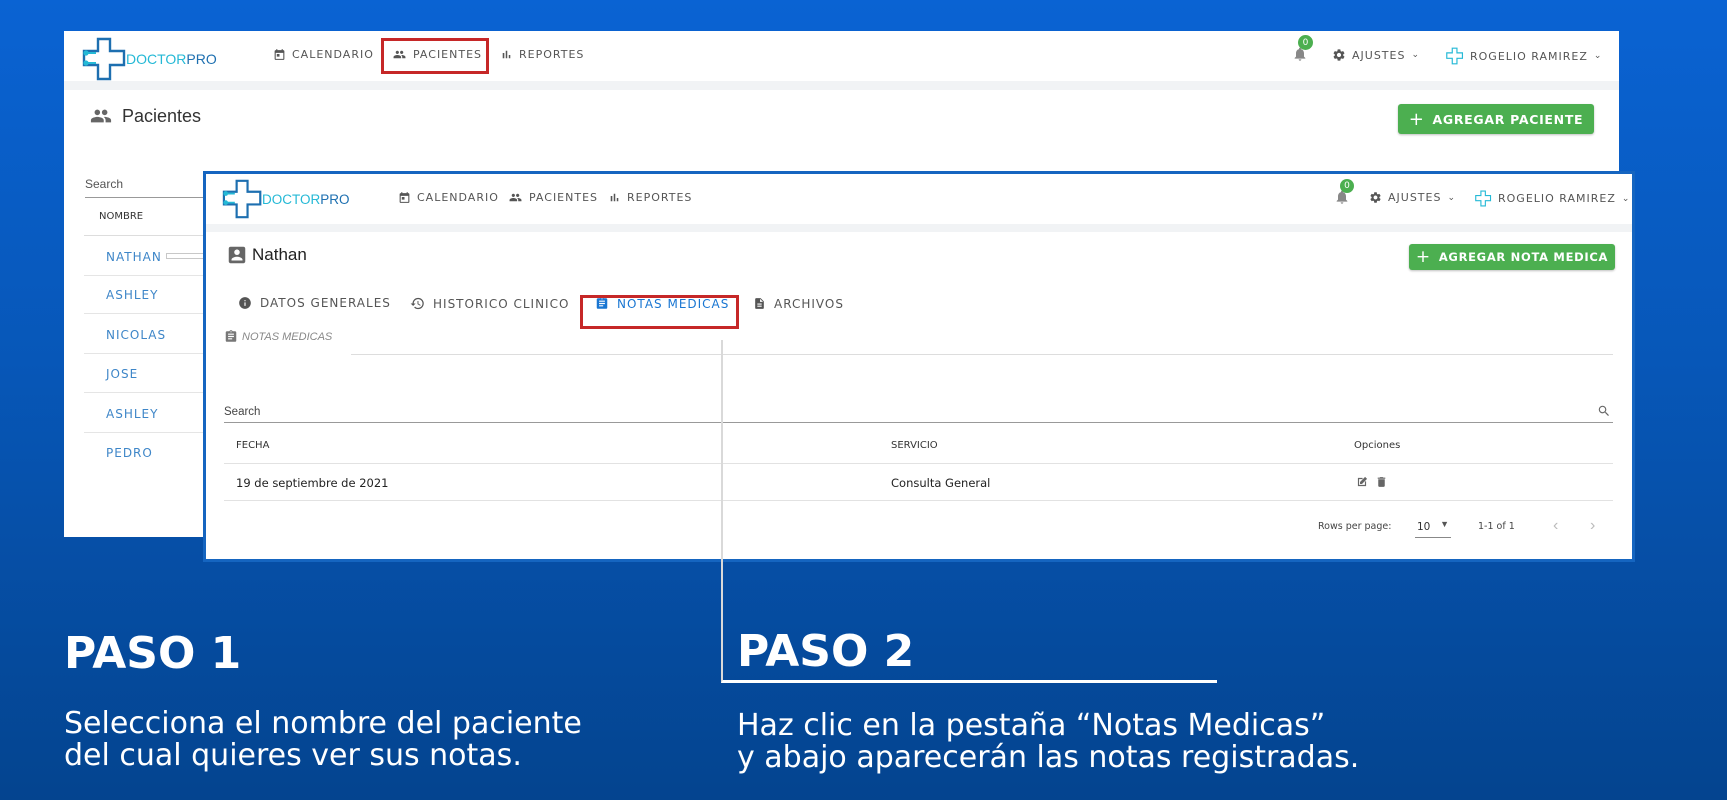 This screenshot has height=800, width=1727. What do you see at coordinates (1604, 411) in the screenshot?
I see `search-icon` at bounding box center [1604, 411].